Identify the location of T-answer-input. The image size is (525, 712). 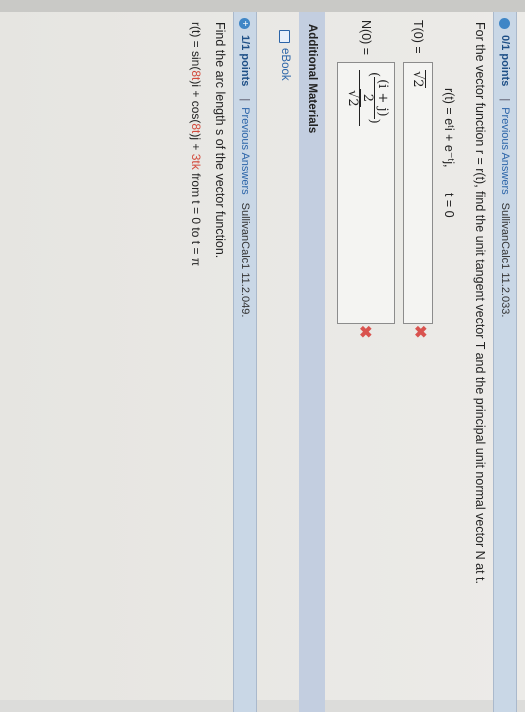
(418, 193).